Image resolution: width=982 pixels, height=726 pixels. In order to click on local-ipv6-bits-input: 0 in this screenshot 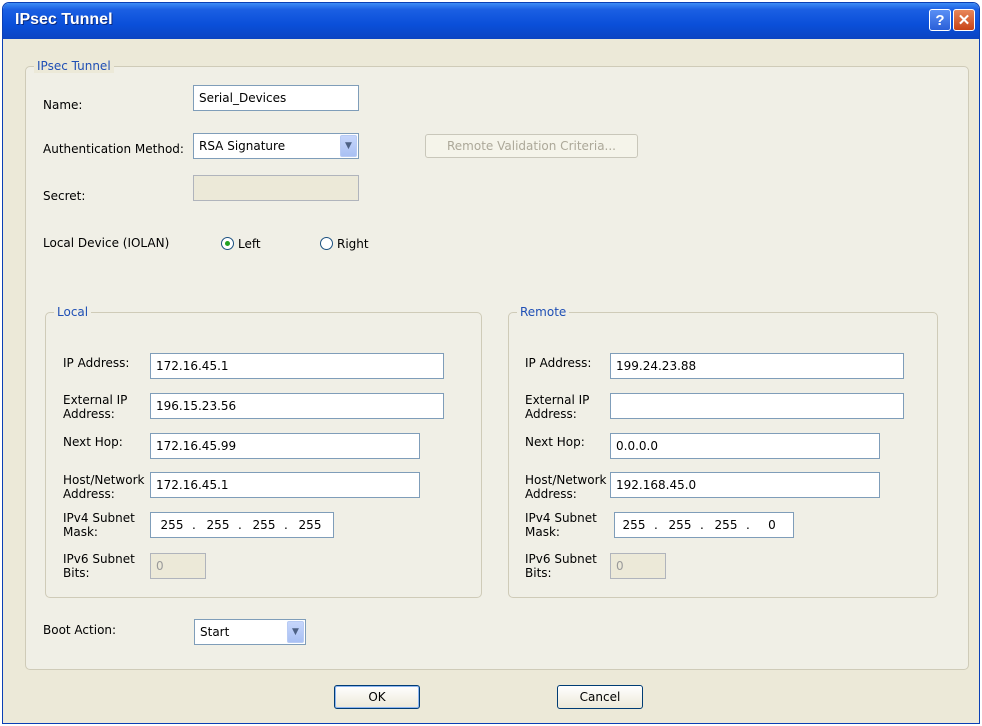, I will do `click(178, 566)`.